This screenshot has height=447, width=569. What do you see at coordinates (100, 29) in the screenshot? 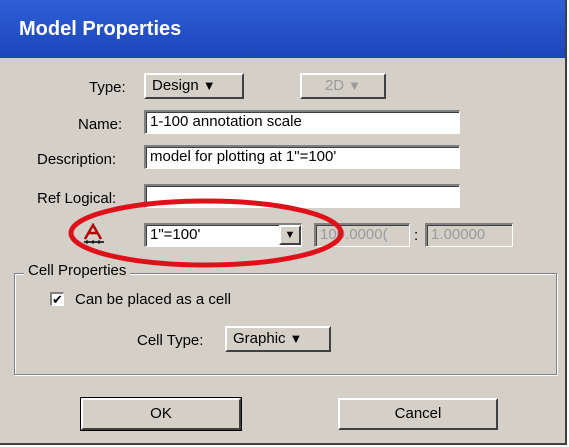
I see `window-title: Model Properties` at bounding box center [100, 29].